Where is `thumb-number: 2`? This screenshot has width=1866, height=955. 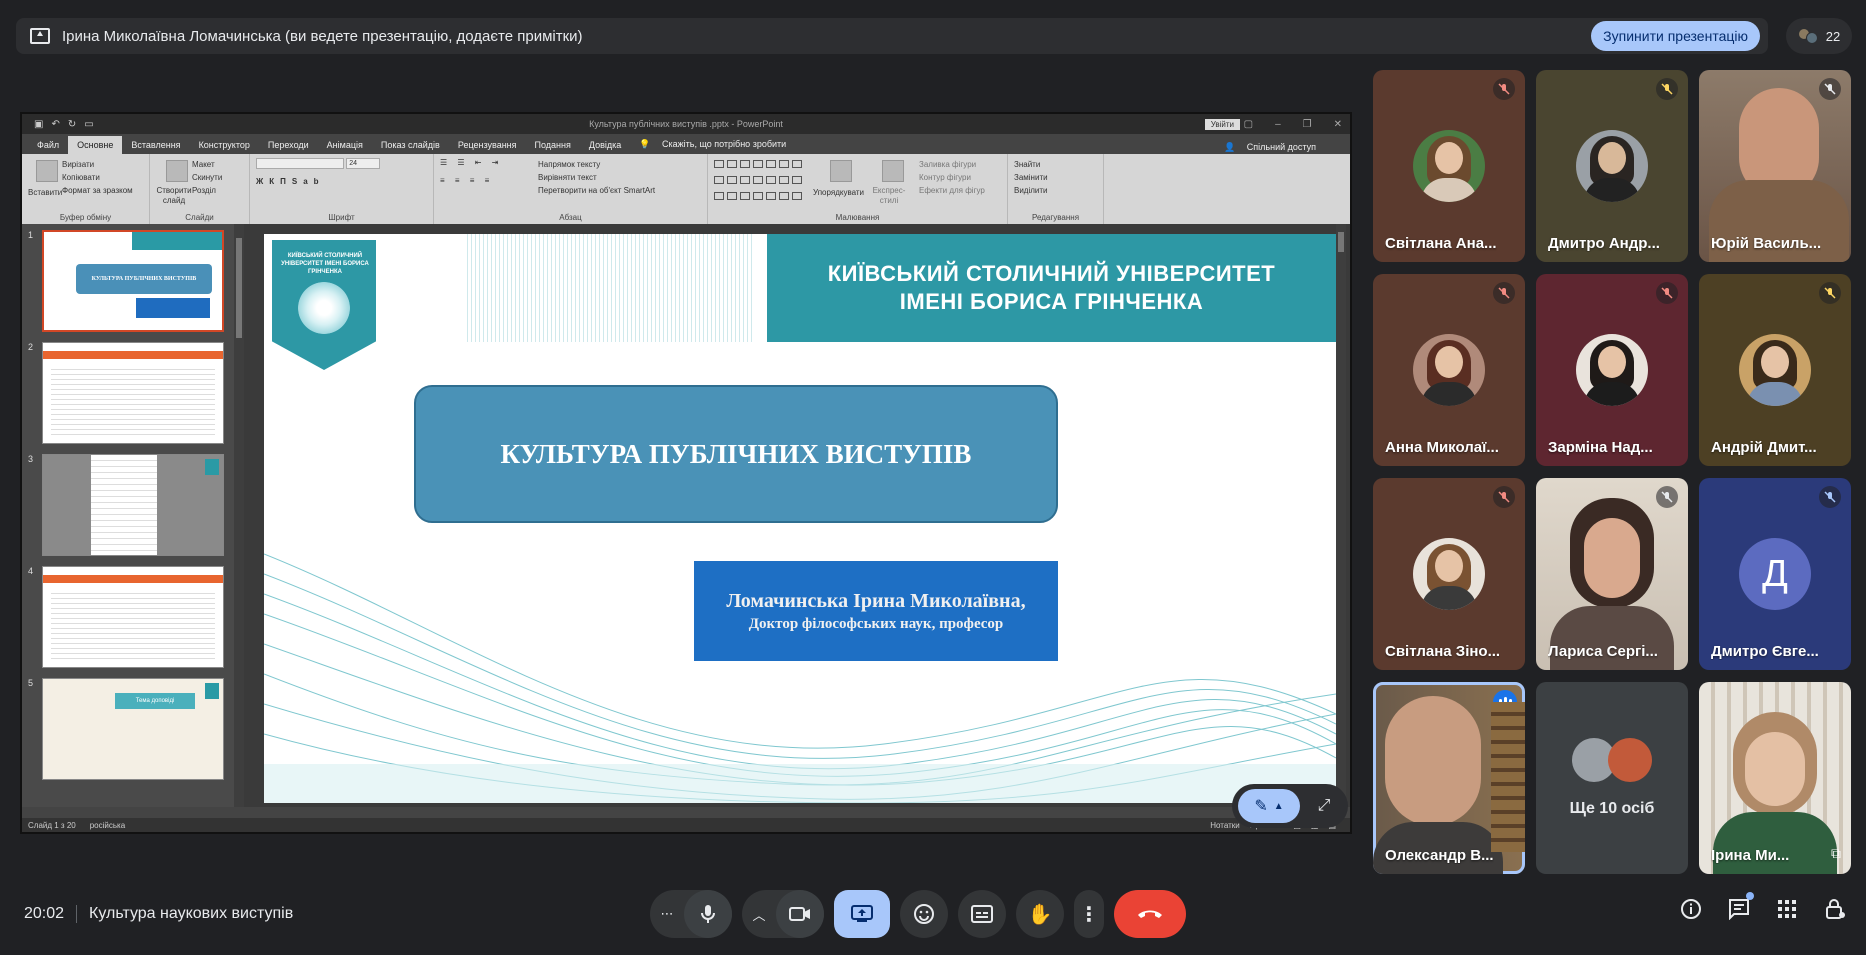 thumb-number: 2 is located at coordinates (31, 347).